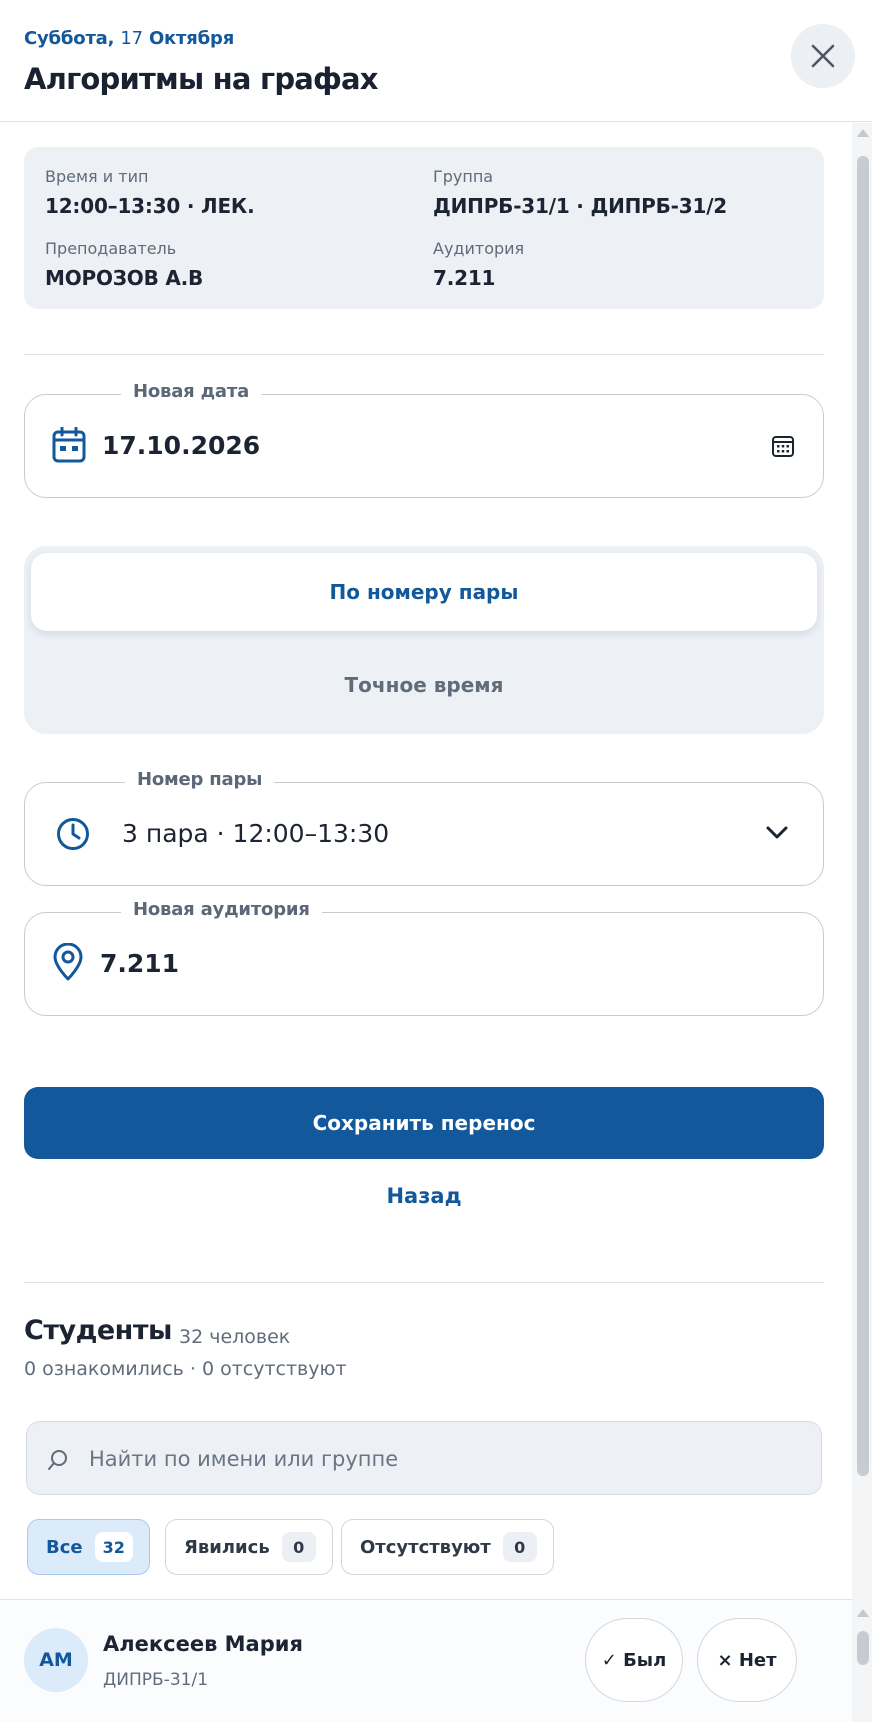 Image resolution: width=872 pixels, height=1722 pixels. I want to click on calendar-icon, so click(69, 445).